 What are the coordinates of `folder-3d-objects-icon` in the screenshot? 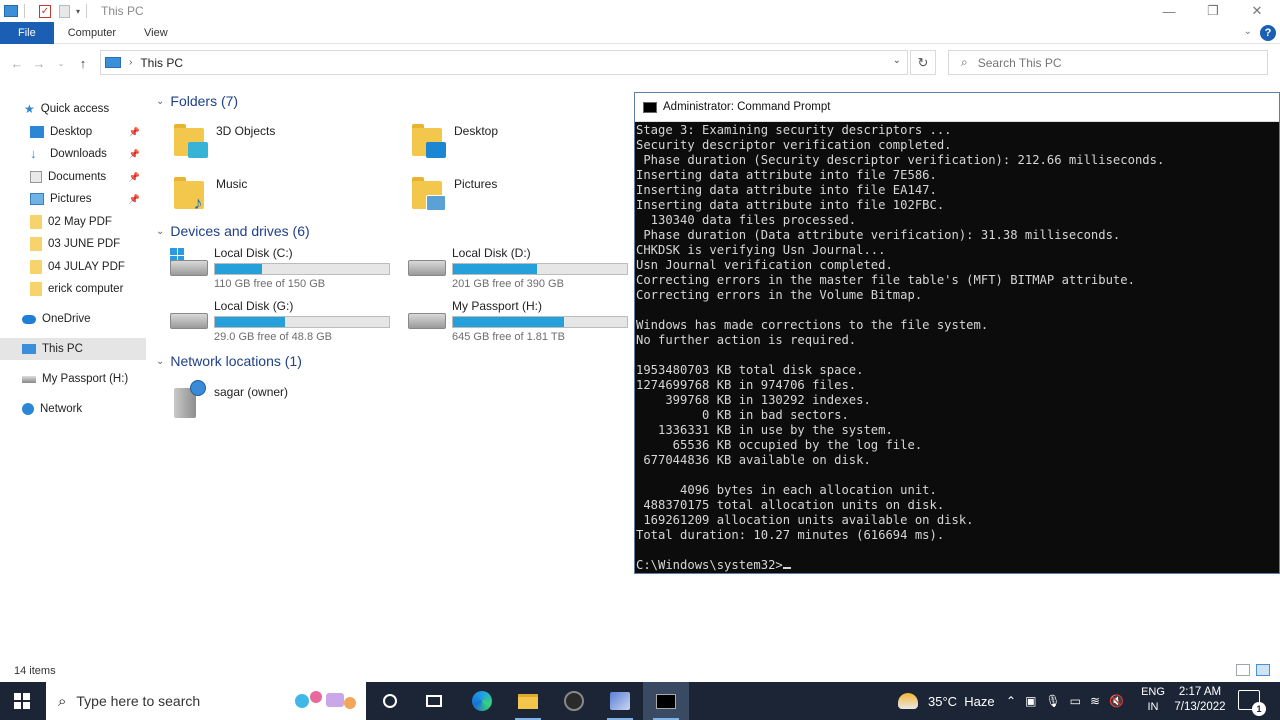 It's located at (190, 141).